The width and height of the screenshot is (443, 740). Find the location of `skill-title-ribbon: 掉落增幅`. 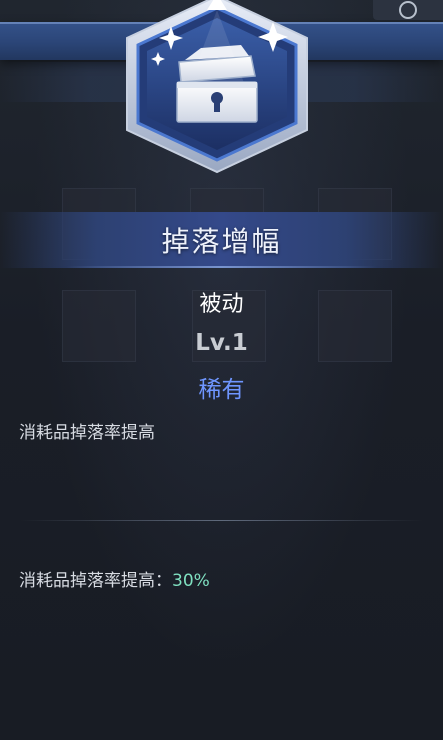

skill-title-ribbon: 掉落增幅 is located at coordinates (221, 240).